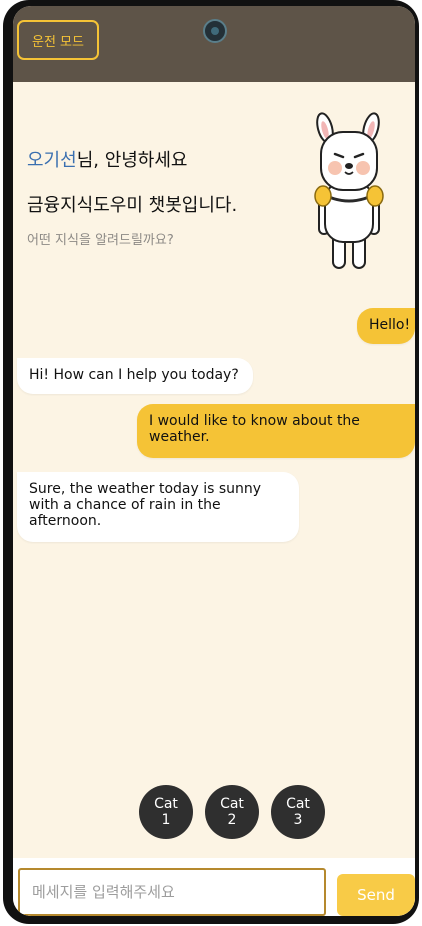 This screenshot has width=422, height=926. I want to click on greeting-suffix: 님, 안녕하세요, so click(132, 160).